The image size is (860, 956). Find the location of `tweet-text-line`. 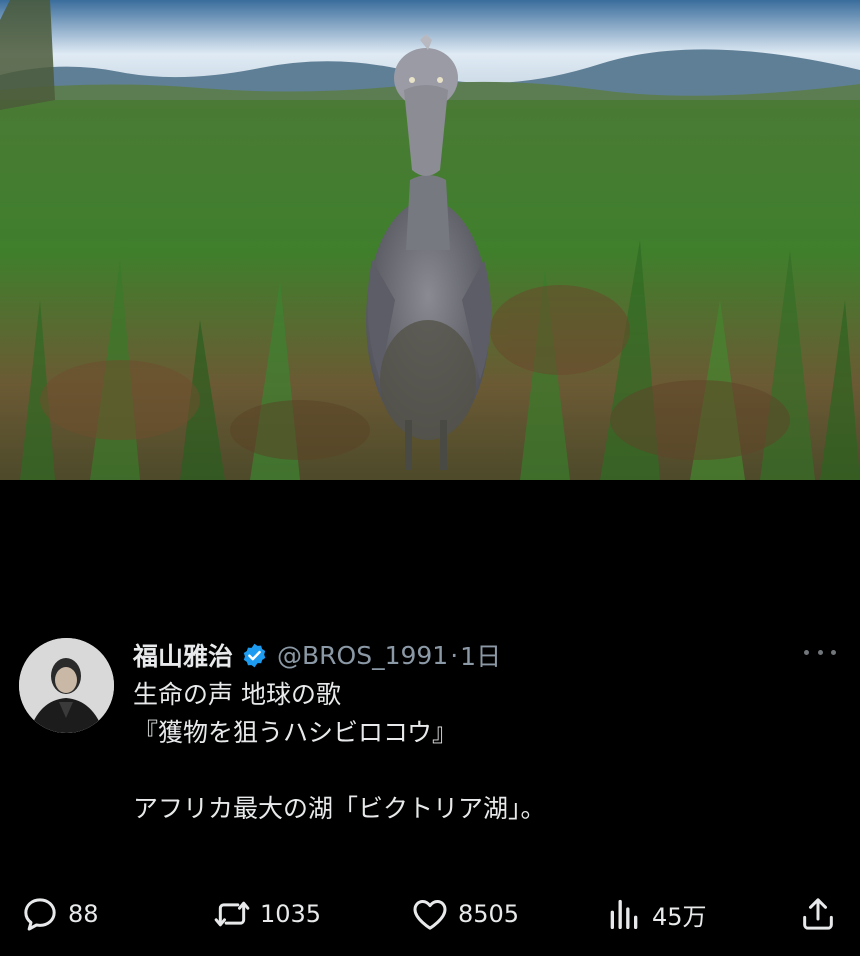

tweet-text-line is located at coordinates (339, 771).